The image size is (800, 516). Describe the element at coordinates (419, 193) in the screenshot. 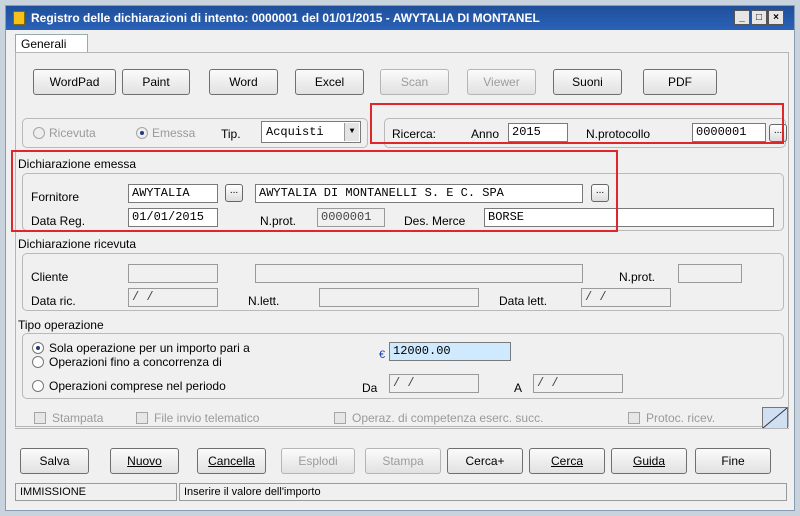

I see `fornitore-name-field: AWYTALIA DI MONTANELLI S. E C. SPA` at that location.